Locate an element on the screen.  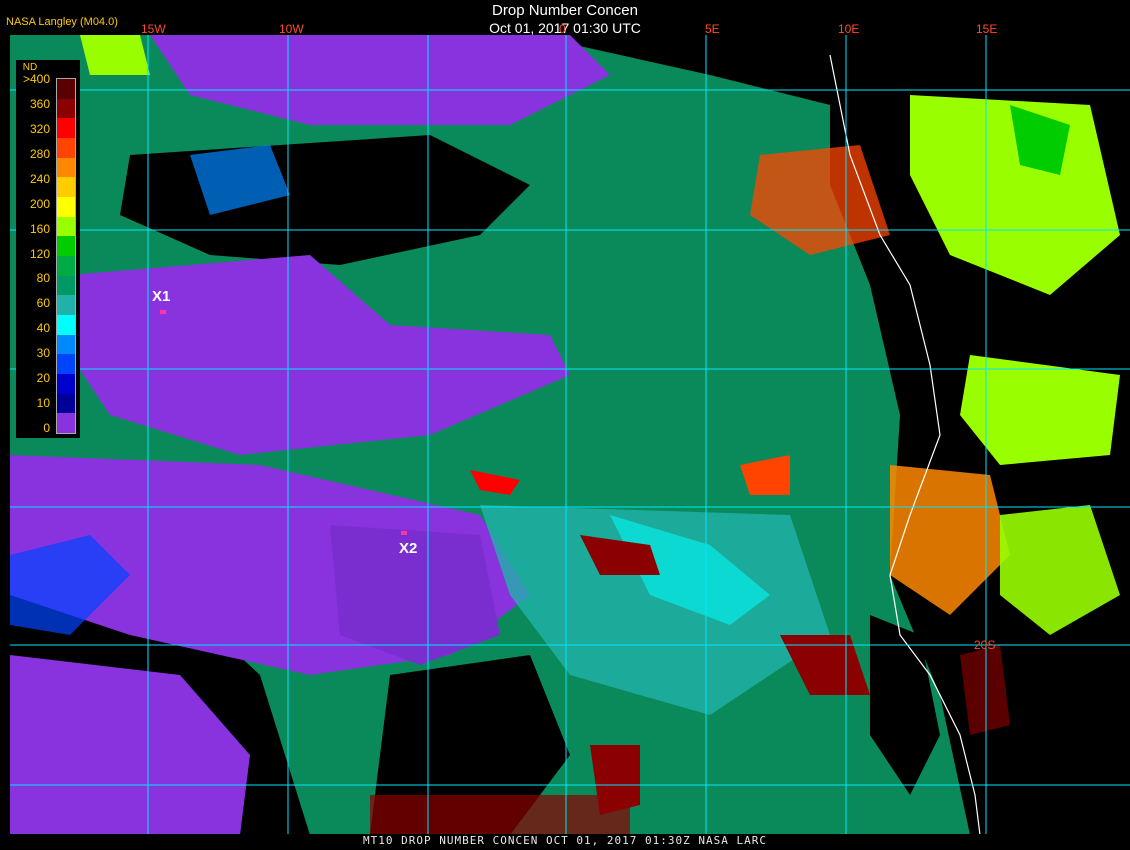
legend-tick-label: 320 is located at coordinates (39, 128).